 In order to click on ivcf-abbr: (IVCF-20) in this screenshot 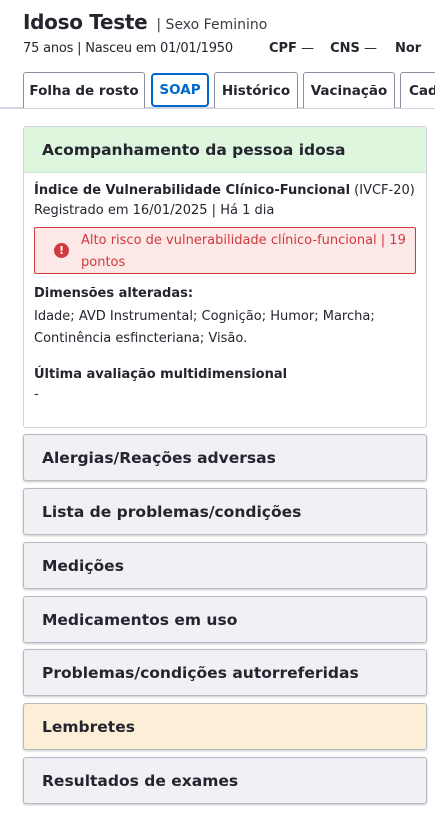, I will do `click(384, 190)`.